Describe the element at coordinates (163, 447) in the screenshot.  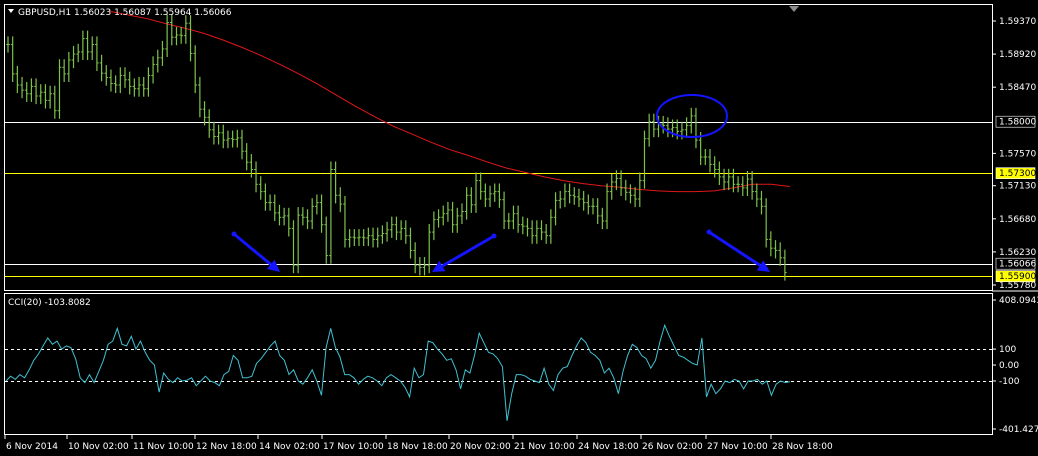
I see `time-tick-label: 11 Nov 10:00` at that location.